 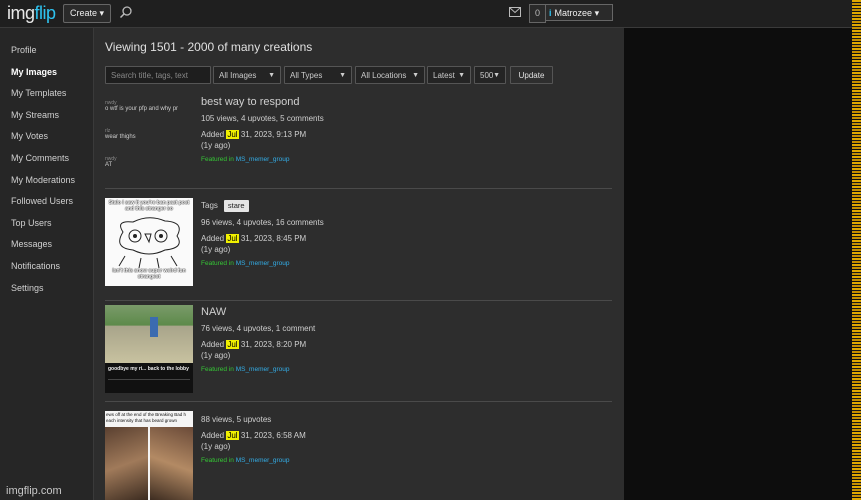 I want to click on image-thumbnail: goodbye my ri... back to the lobby, so click(x=149, y=349).